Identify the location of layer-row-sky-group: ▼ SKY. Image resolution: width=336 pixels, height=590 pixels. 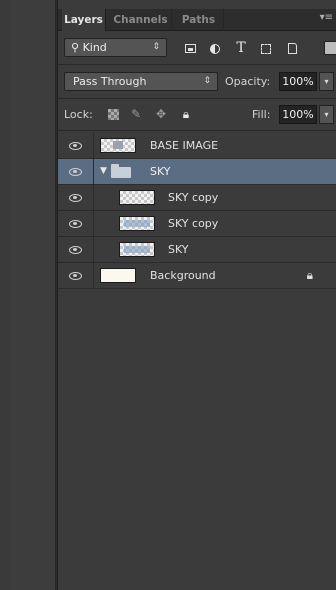
(197, 172).